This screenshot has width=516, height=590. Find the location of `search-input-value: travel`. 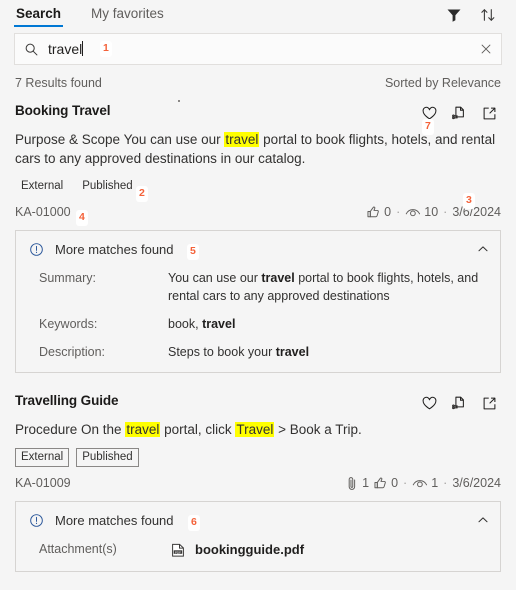

search-input-value: travel is located at coordinates (66, 49).